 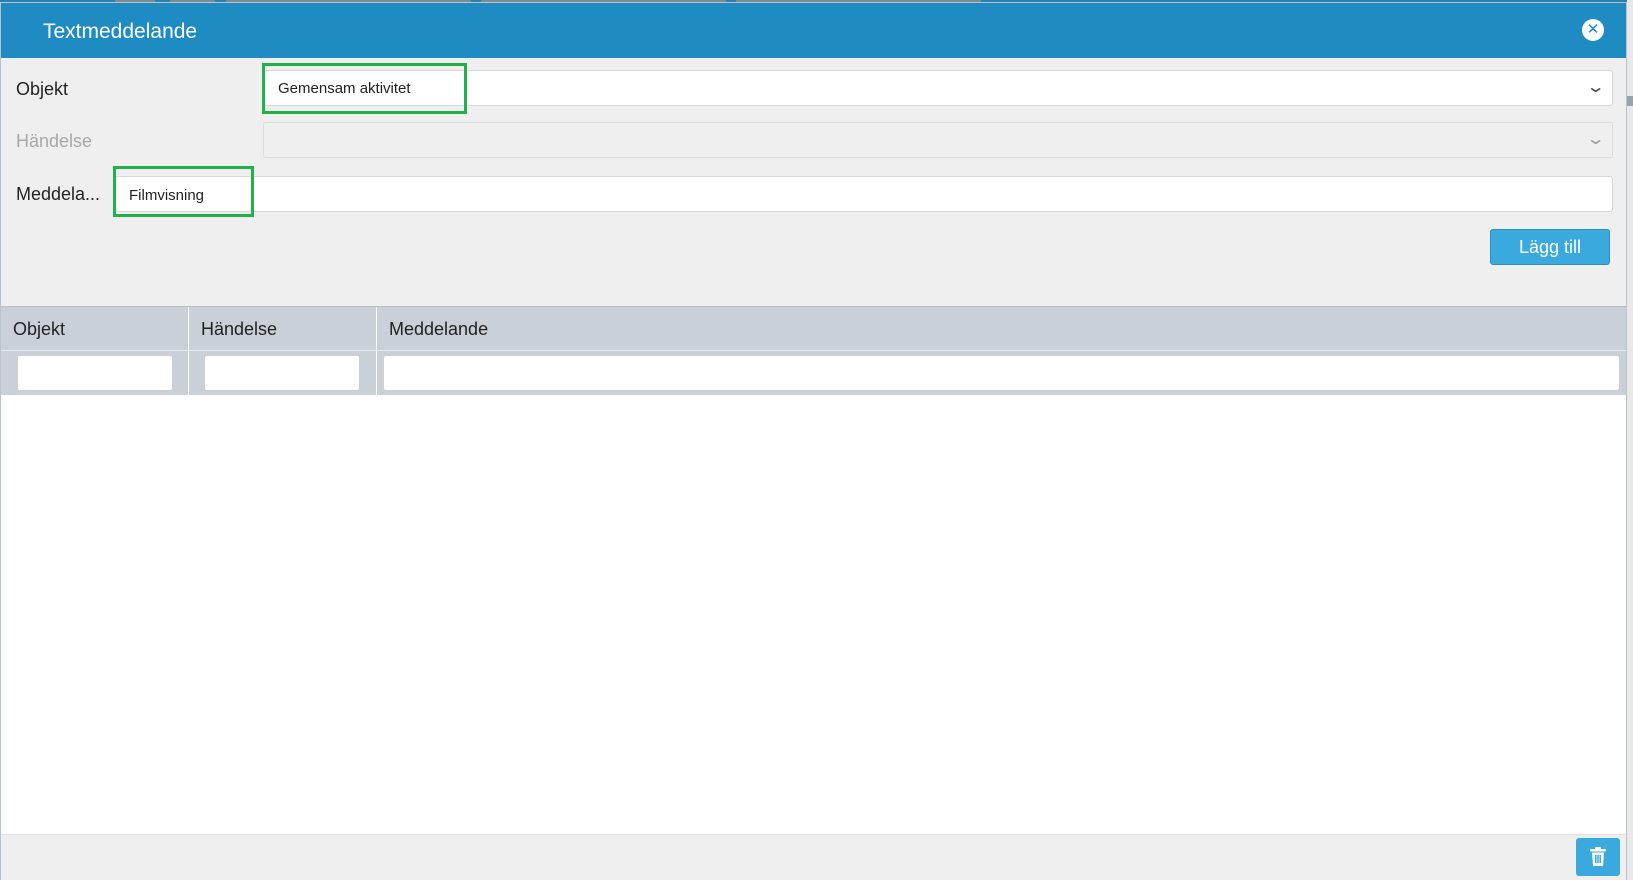 I want to click on filter-objekt-input, so click(x=95, y=373).